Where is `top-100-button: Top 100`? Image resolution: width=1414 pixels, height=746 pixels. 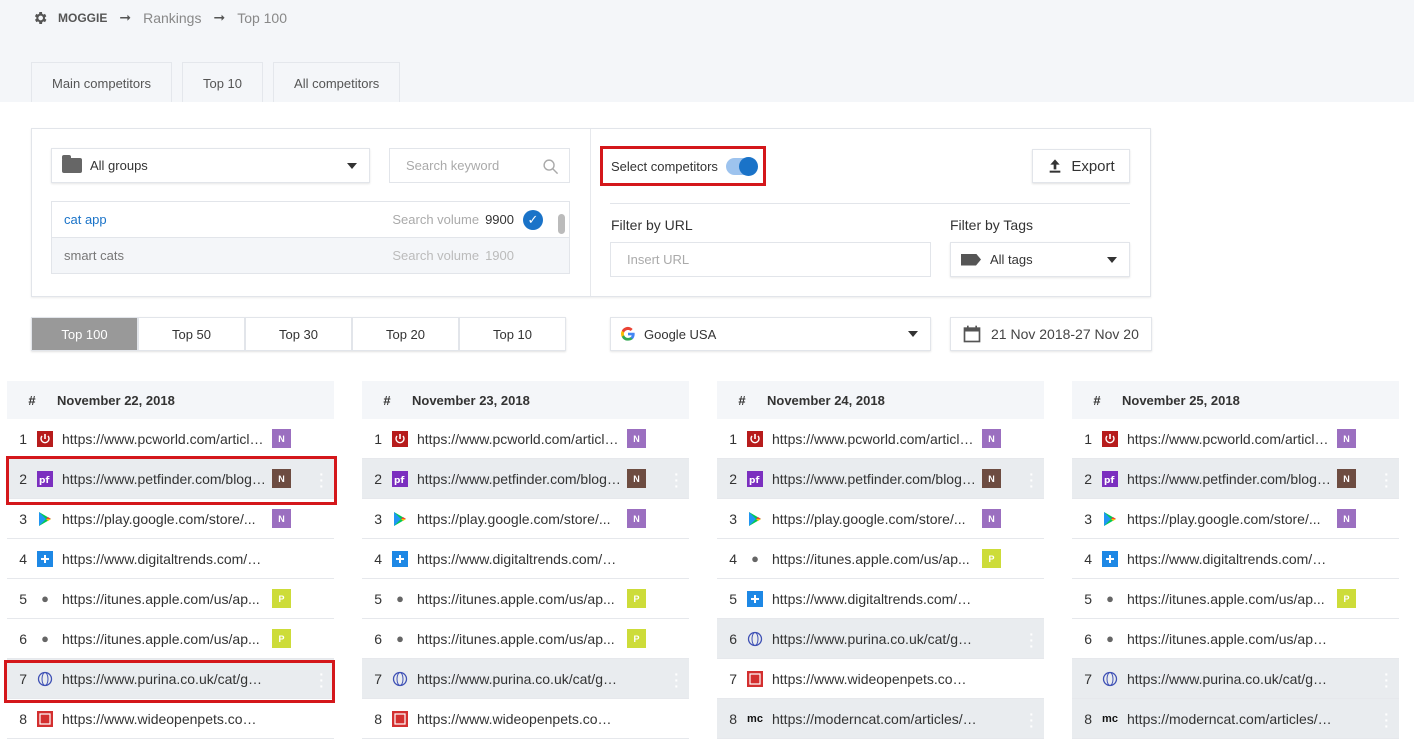 top-100-button: Top 100 is located at coordinates (84, 334).